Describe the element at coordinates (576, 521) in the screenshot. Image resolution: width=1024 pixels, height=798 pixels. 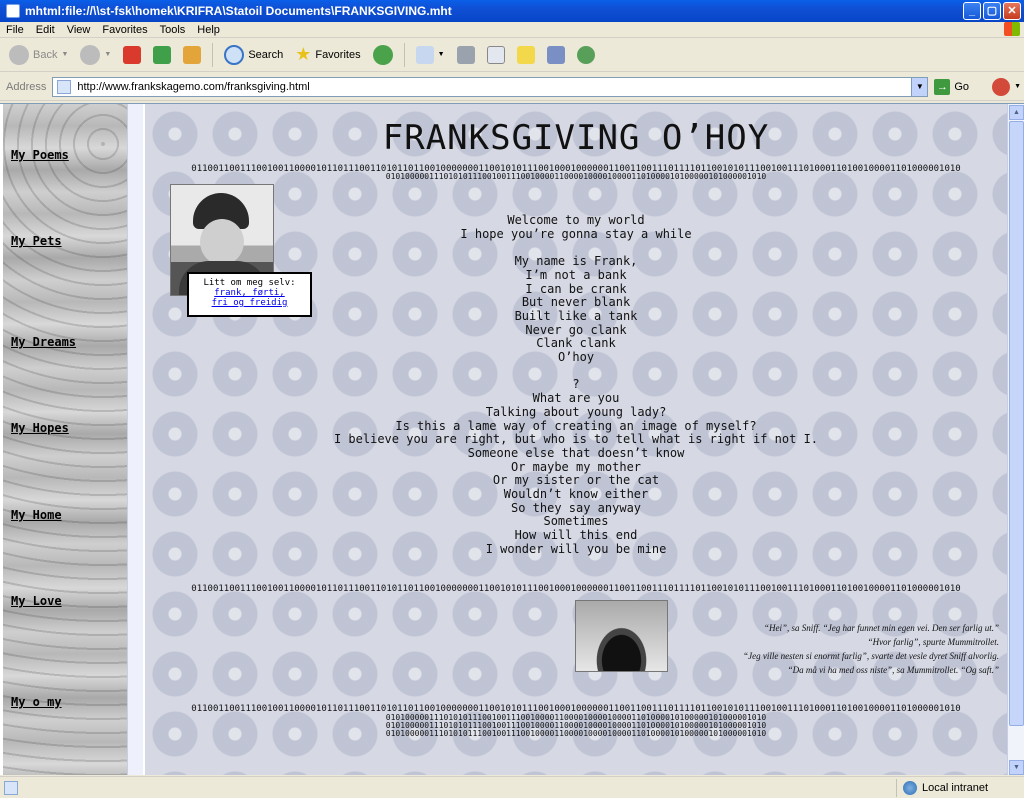
I see `poem-line: Sometimes` at that location.